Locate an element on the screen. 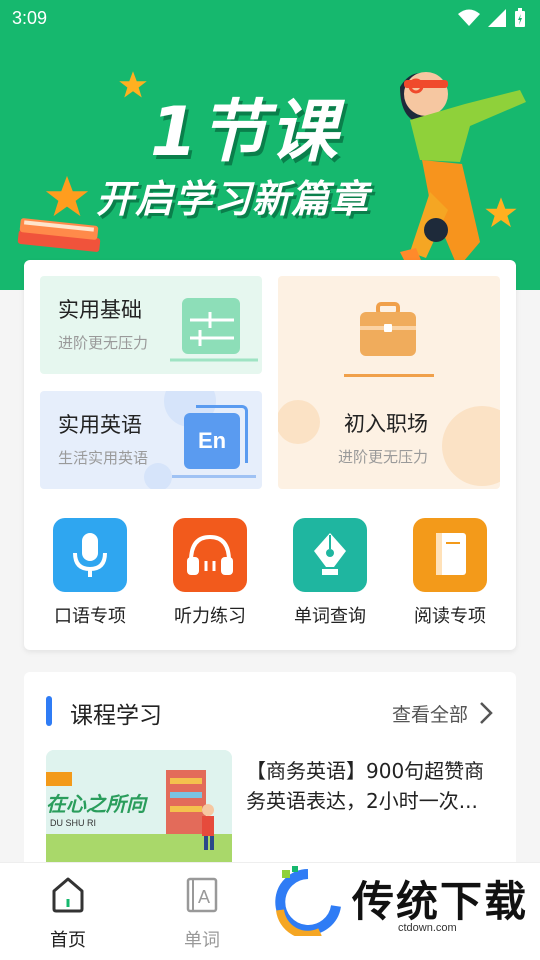 This screenshot has height=960, width=540. feature-listening: 听力练习 is located at coordinates (210, 573).